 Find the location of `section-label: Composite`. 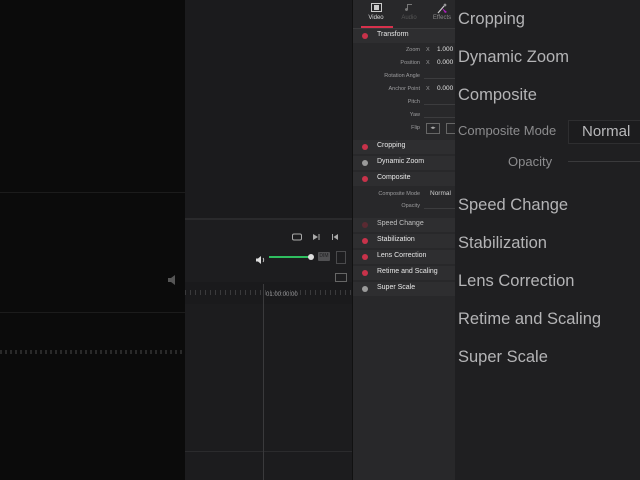

section-label: Composite is located at coordinates (394, 177).